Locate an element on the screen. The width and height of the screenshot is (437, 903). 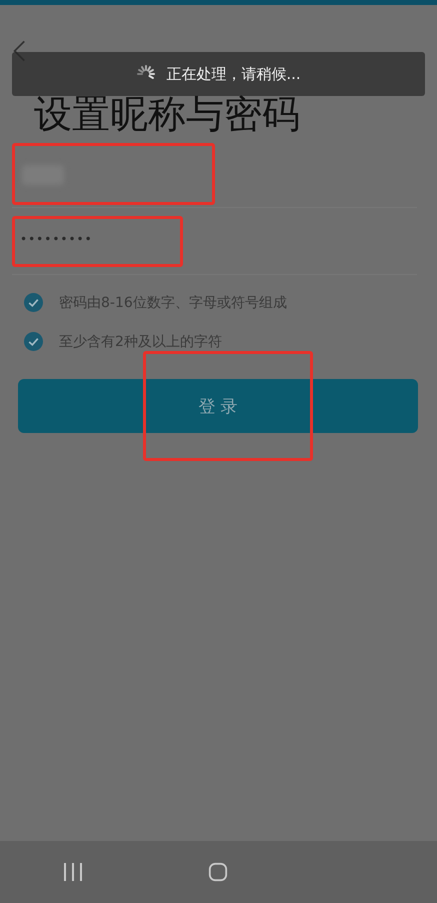
home-icon is located at coordinates (218, 872).